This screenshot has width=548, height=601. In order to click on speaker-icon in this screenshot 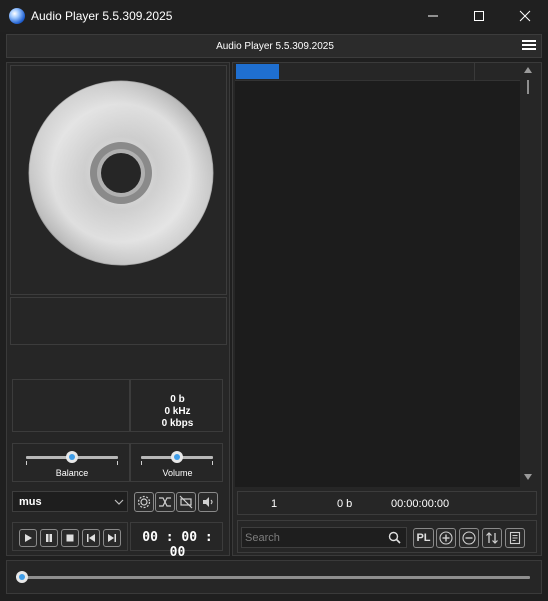, I will do `click(208, 502)`.